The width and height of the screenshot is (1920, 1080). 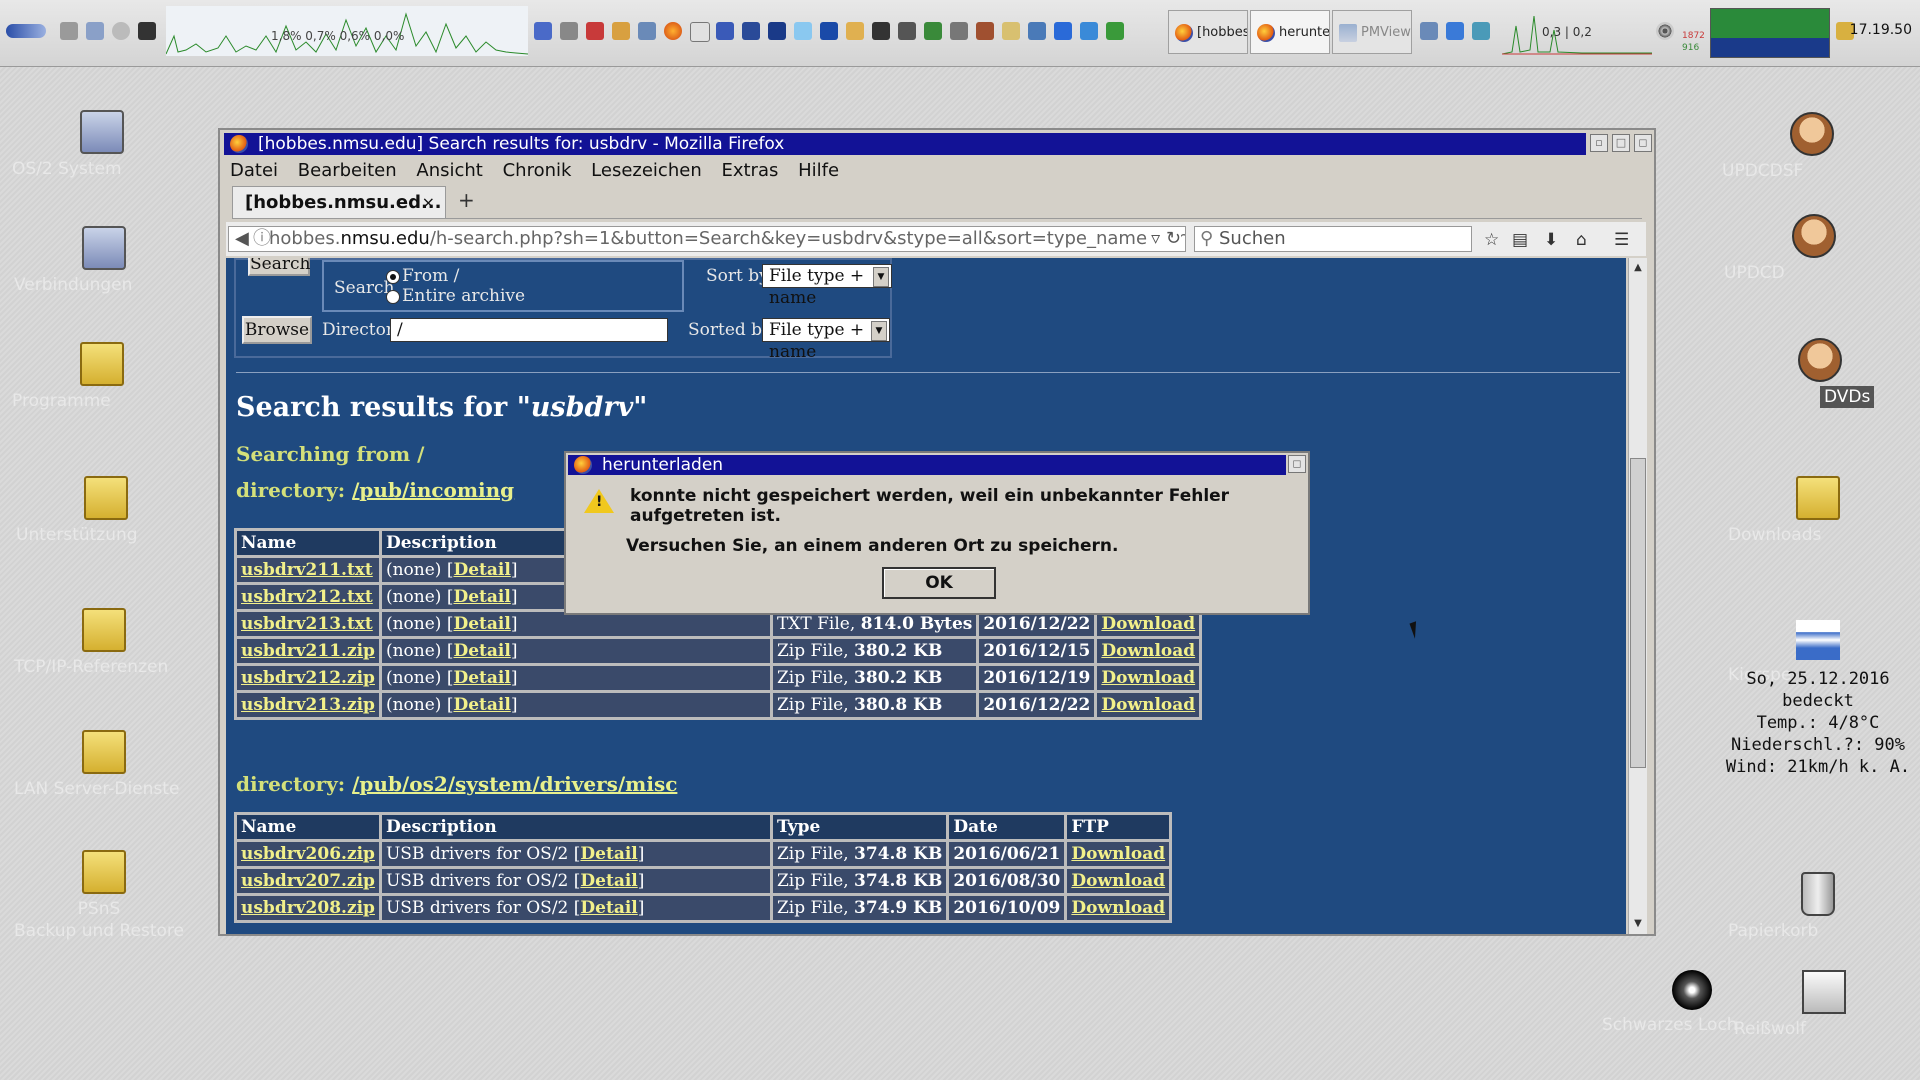 I want to click on file-name-link: usbdrv211.zip, so click(x=308, y=651).